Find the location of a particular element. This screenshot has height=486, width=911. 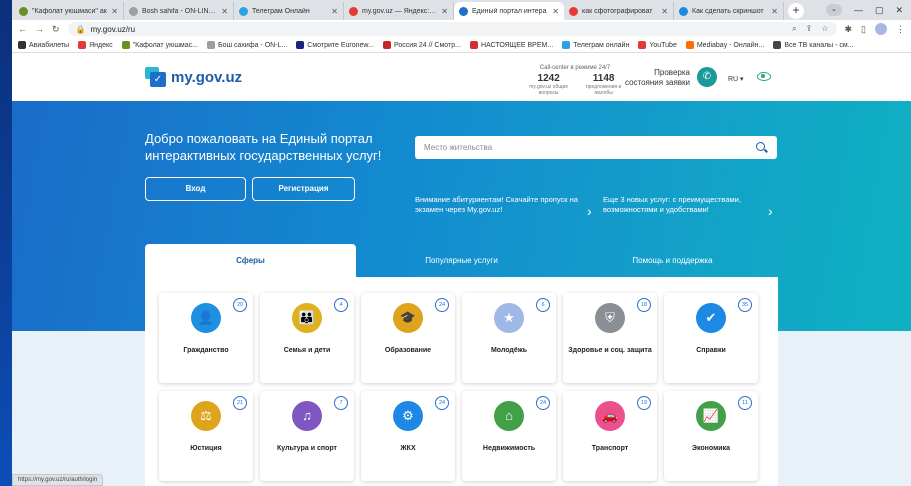

service-count-badge: 18 is located at coordinates (644, 305).